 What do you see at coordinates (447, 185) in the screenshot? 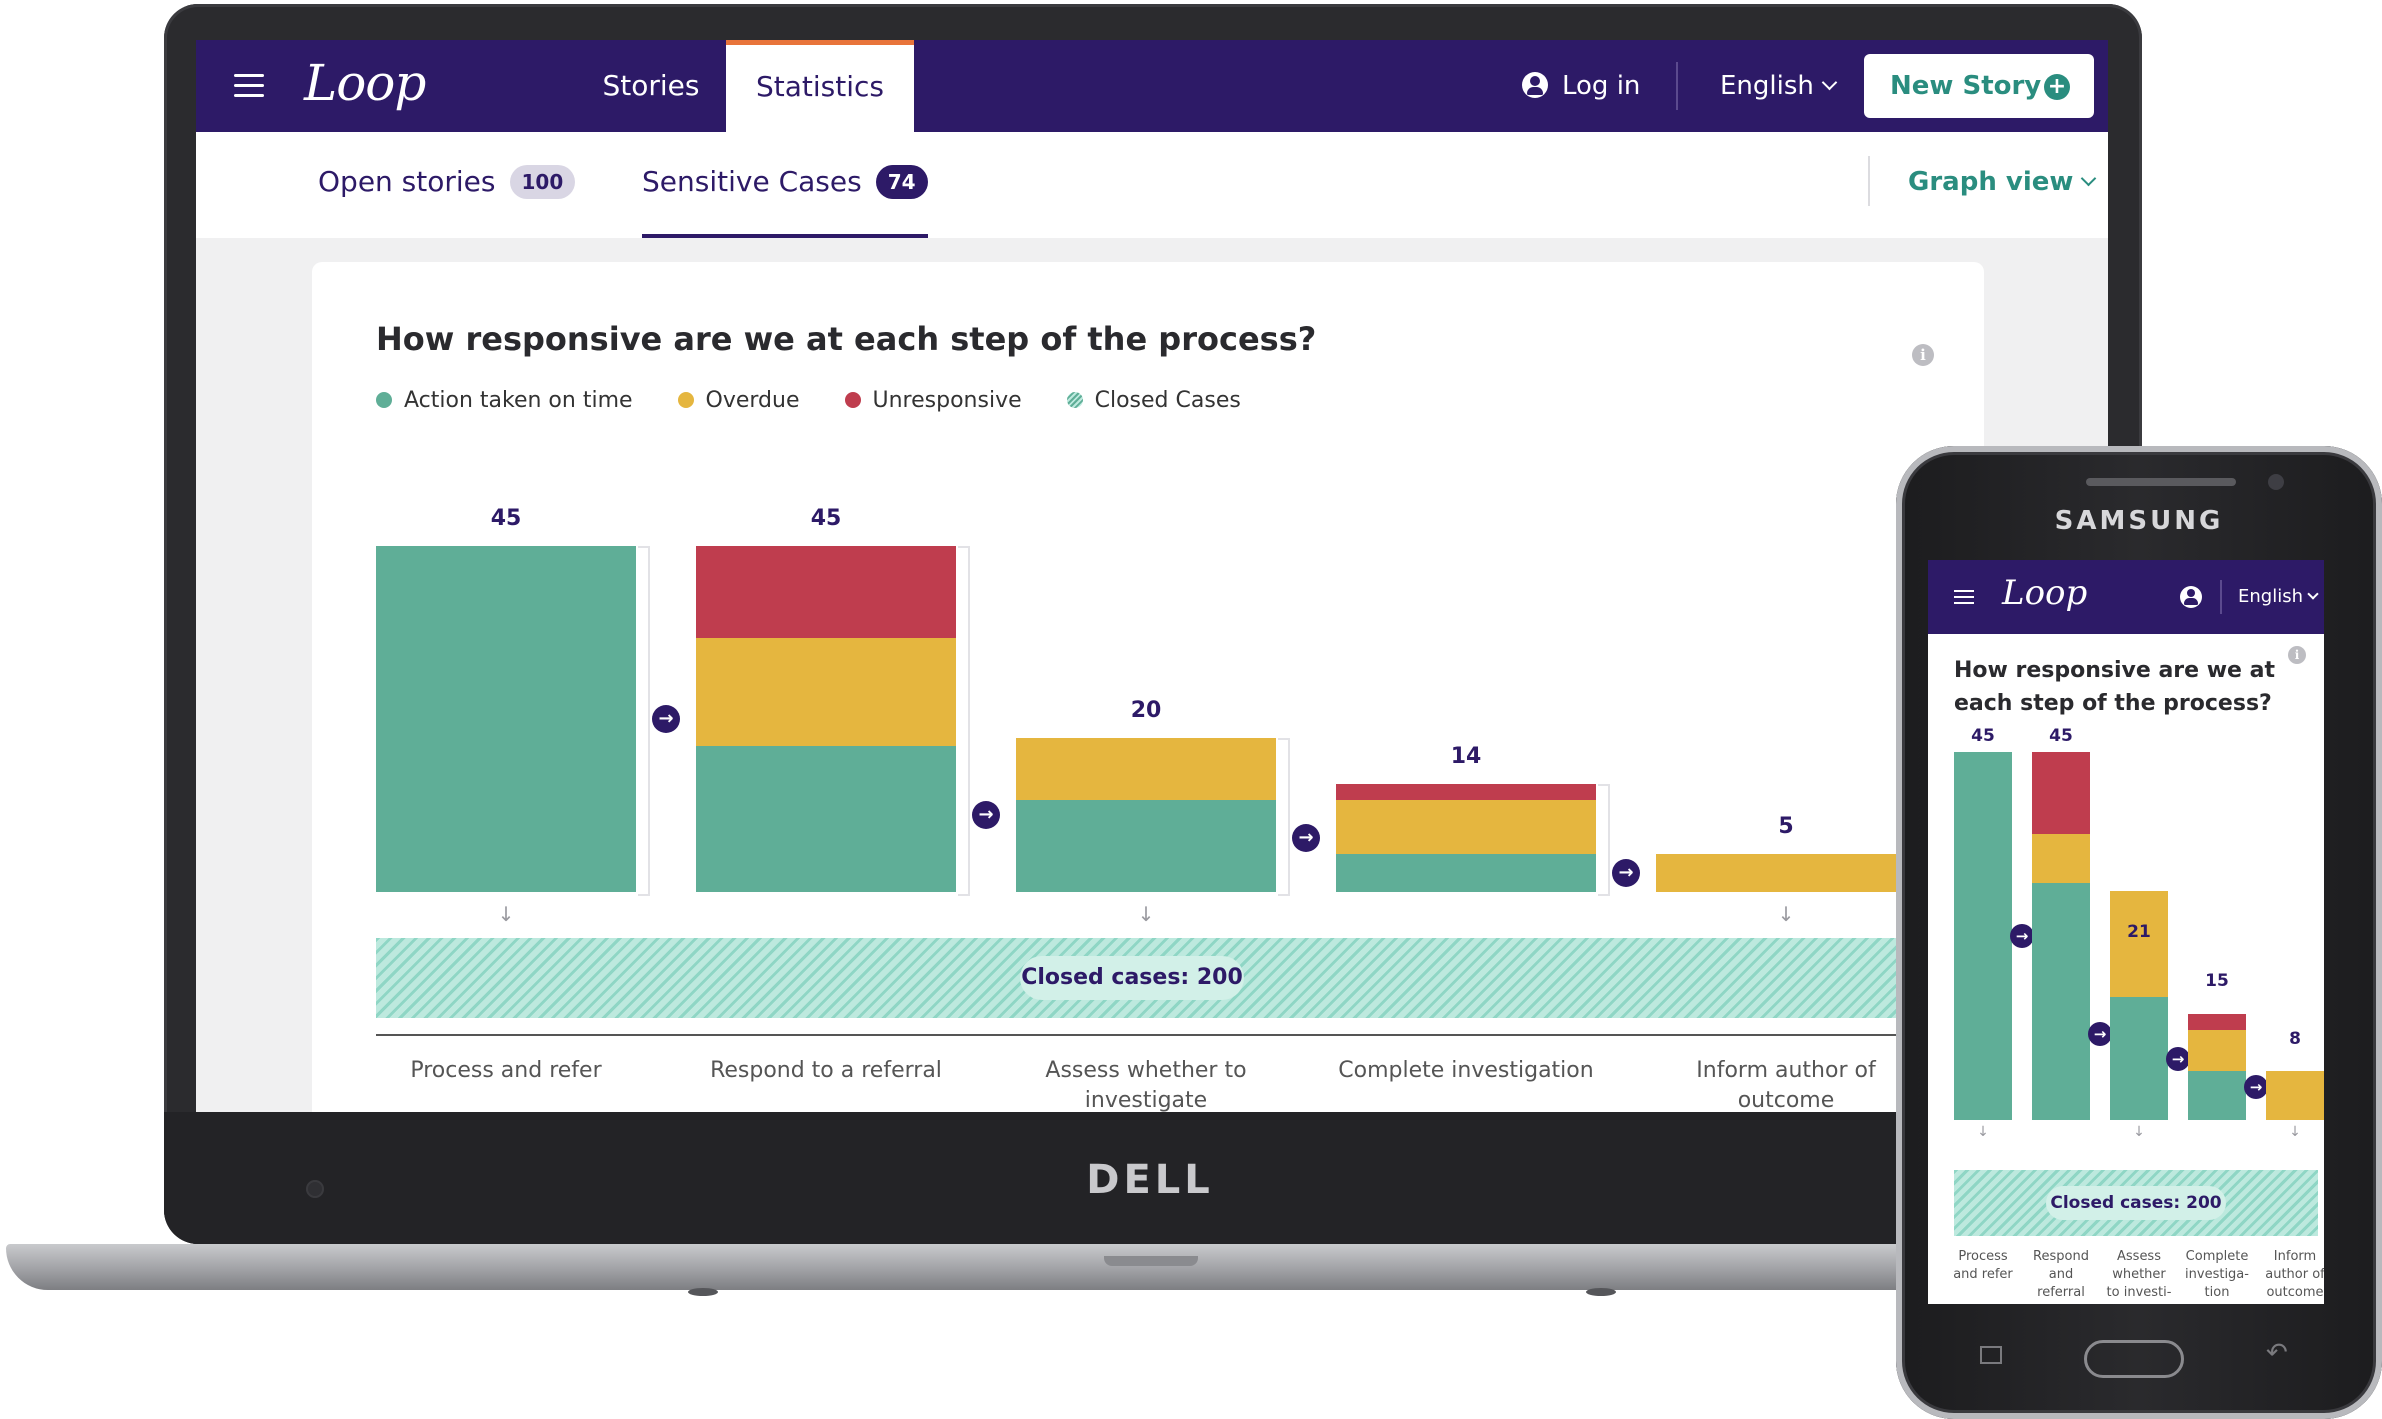
I see `tab-open-stories: Open stories 100` at bounding box center [447, 185].